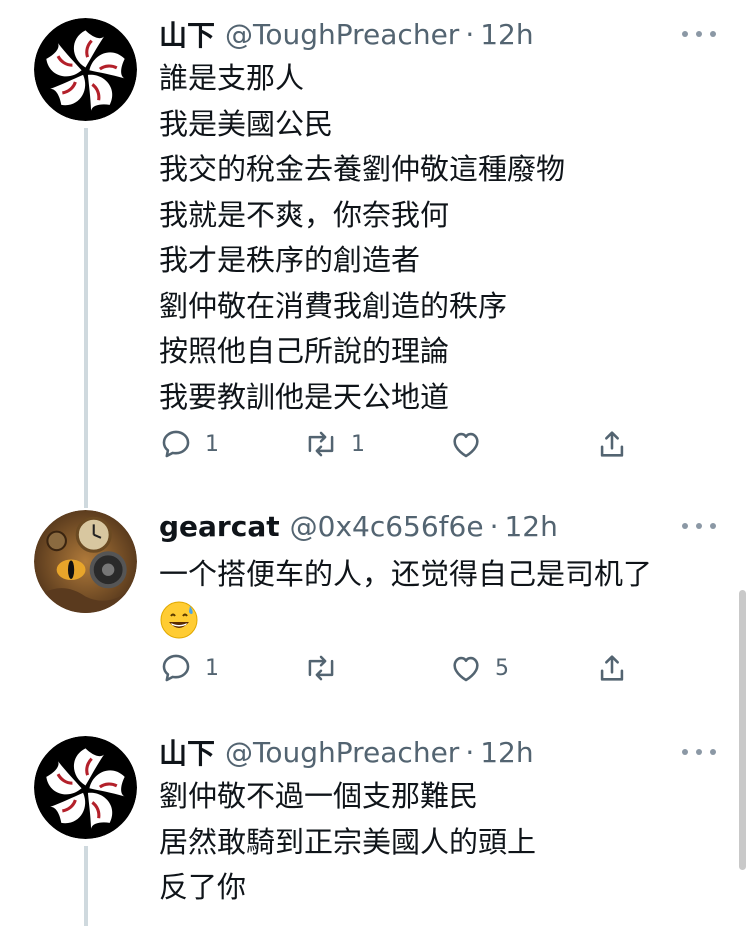 The height and width of the screenshot is (926, 750). What do you see at coordinates (179, 619) in the screenshot?
I see `sweat-smile-emoji-icon` at bounding box center [179, 619].